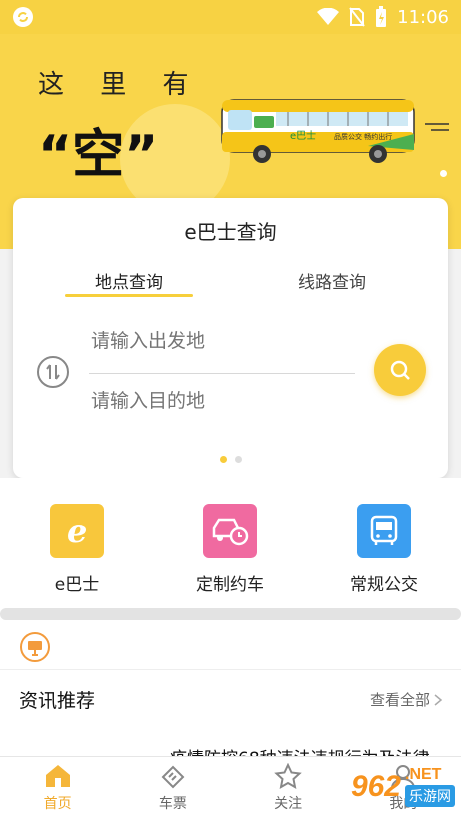  I want to click on menu-item-regular-bus: 常规公交, so click(384, 549).